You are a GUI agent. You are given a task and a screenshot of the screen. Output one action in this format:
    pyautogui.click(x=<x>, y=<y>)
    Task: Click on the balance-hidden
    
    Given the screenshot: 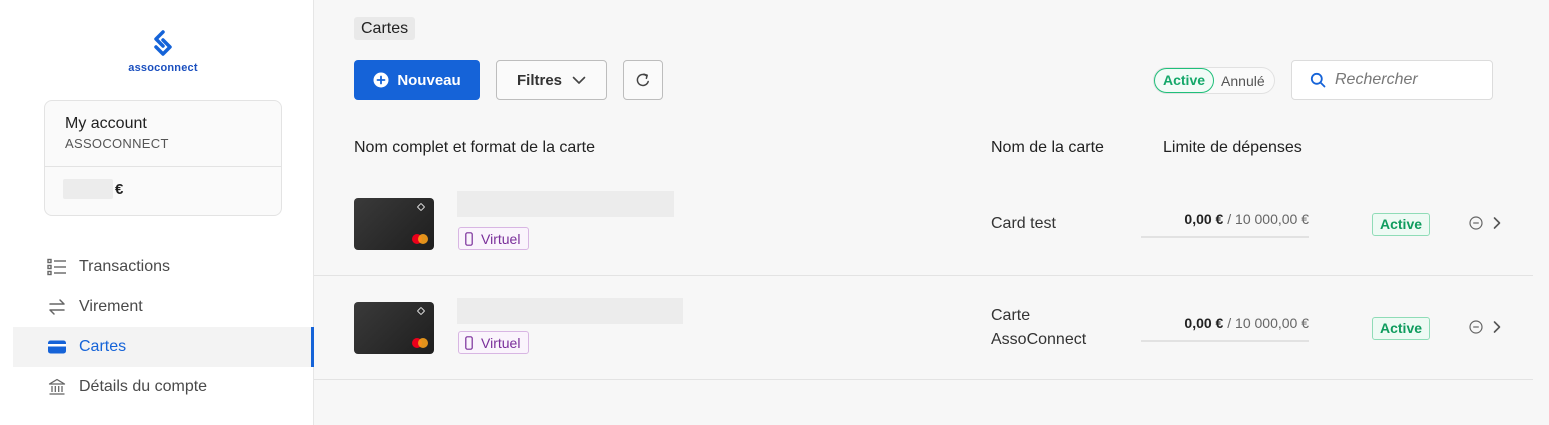 What is the action you would take?
    pyautogui.click(x=88, y=189)
    